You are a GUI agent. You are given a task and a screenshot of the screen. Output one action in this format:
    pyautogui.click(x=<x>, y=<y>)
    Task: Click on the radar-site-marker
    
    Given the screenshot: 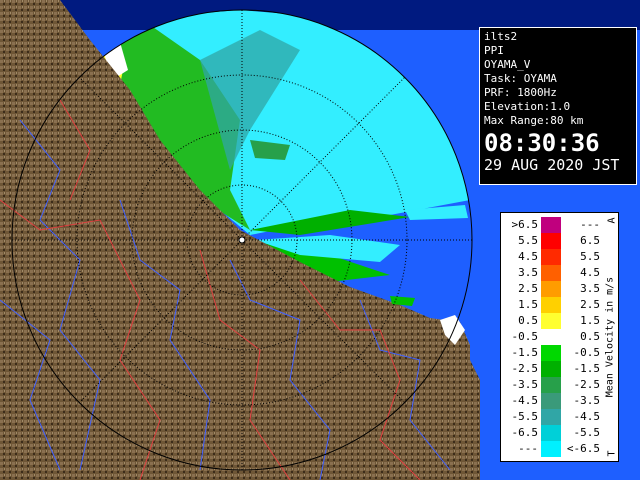 What is the action you would take?
    pyautogui.click(x=242, y=240)
    